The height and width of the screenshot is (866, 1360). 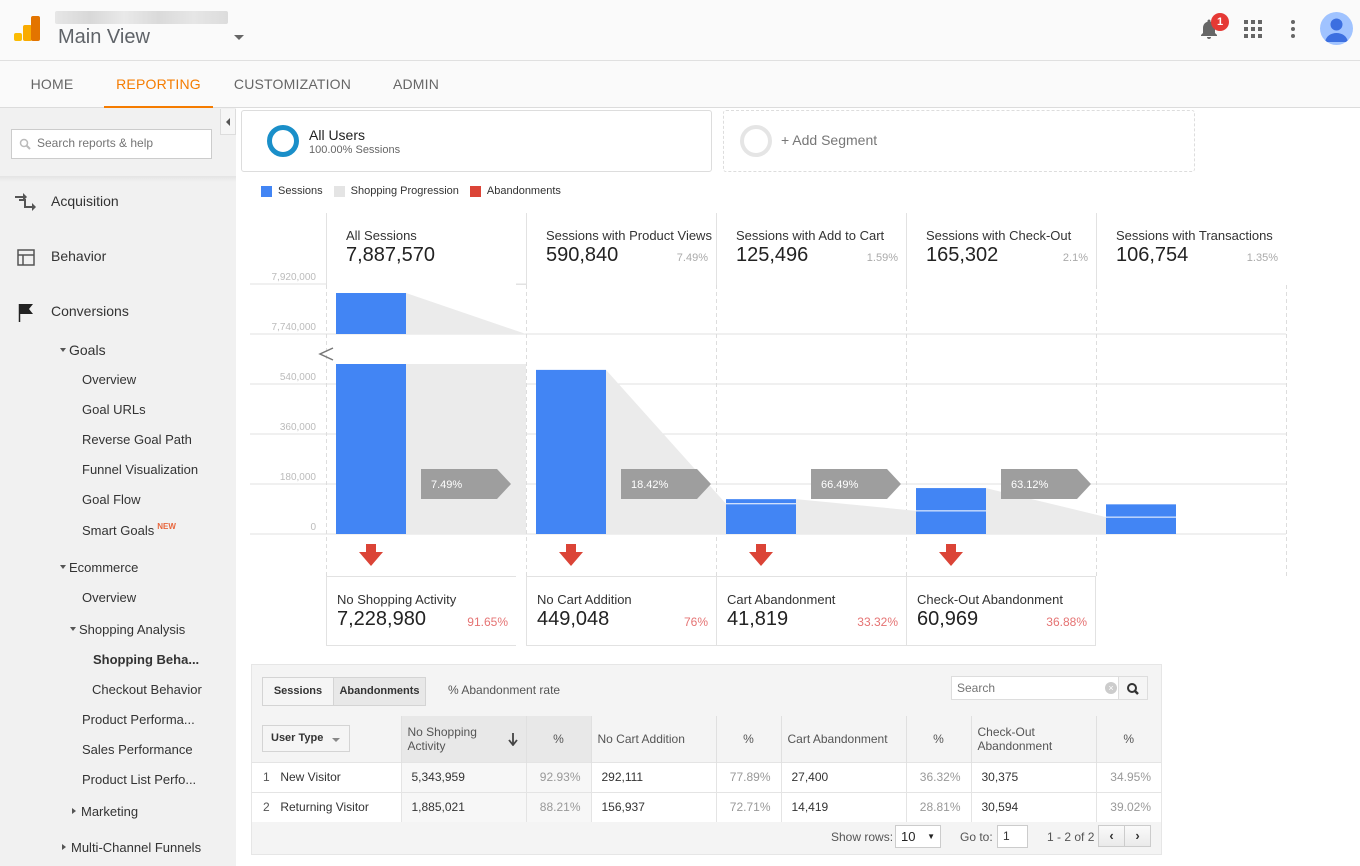 What do you see at coordinates (294, 277) in the screenshot?
I see `y-tick-label: 7,920,000` at bounding box center [294, 277].